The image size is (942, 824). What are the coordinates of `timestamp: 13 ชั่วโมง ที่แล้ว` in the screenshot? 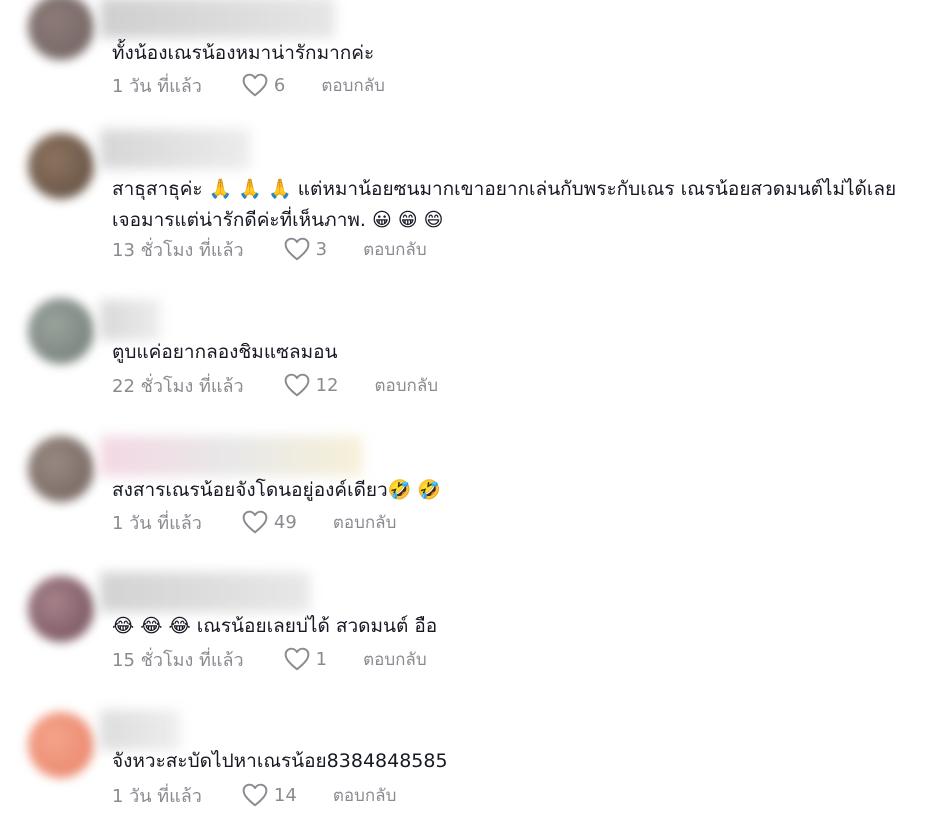 It's located at (178, 250).